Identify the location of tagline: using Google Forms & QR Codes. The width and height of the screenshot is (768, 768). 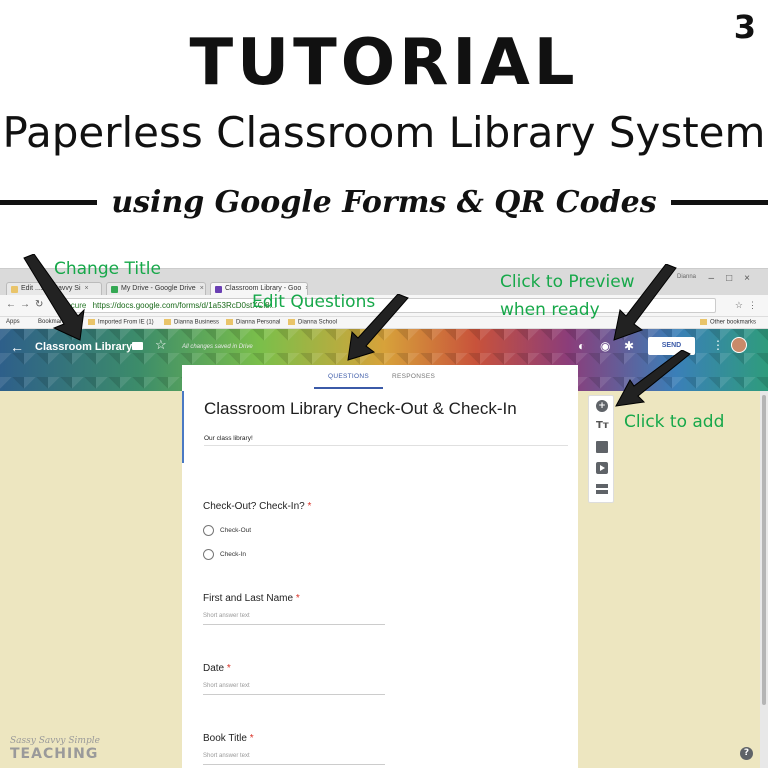
(384, 202).